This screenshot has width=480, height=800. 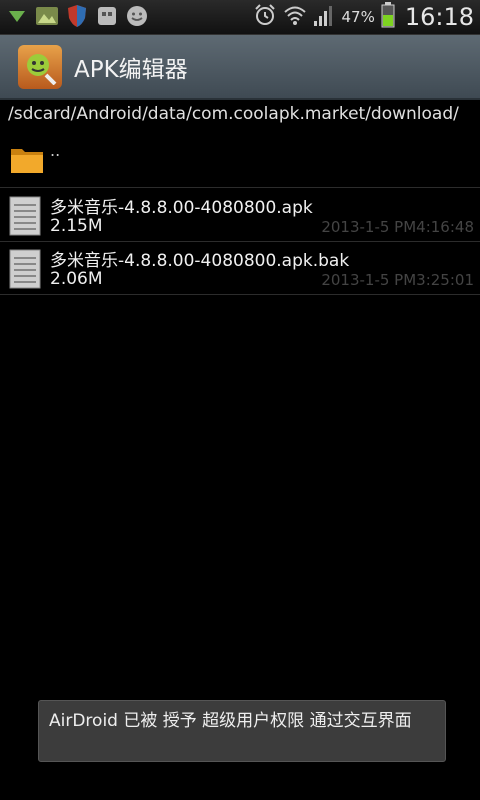 I want to click on app-title-bar: APK编辑器, so click(x=240, y=67).